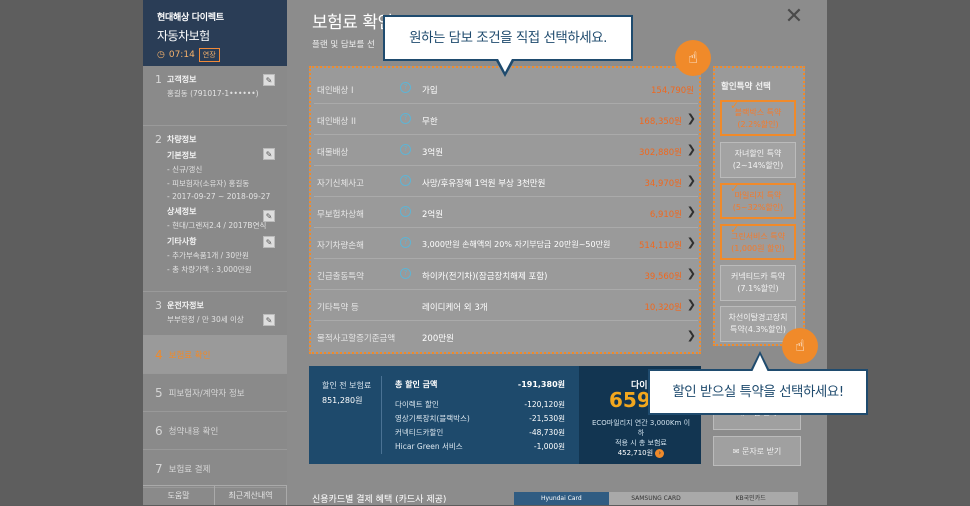 The height and width of the screenshot is (506, 970). What do you see at coordinates (209, 55) in the screenshot?
I see `extend-button: 연장` at bounding box center [209, 55].